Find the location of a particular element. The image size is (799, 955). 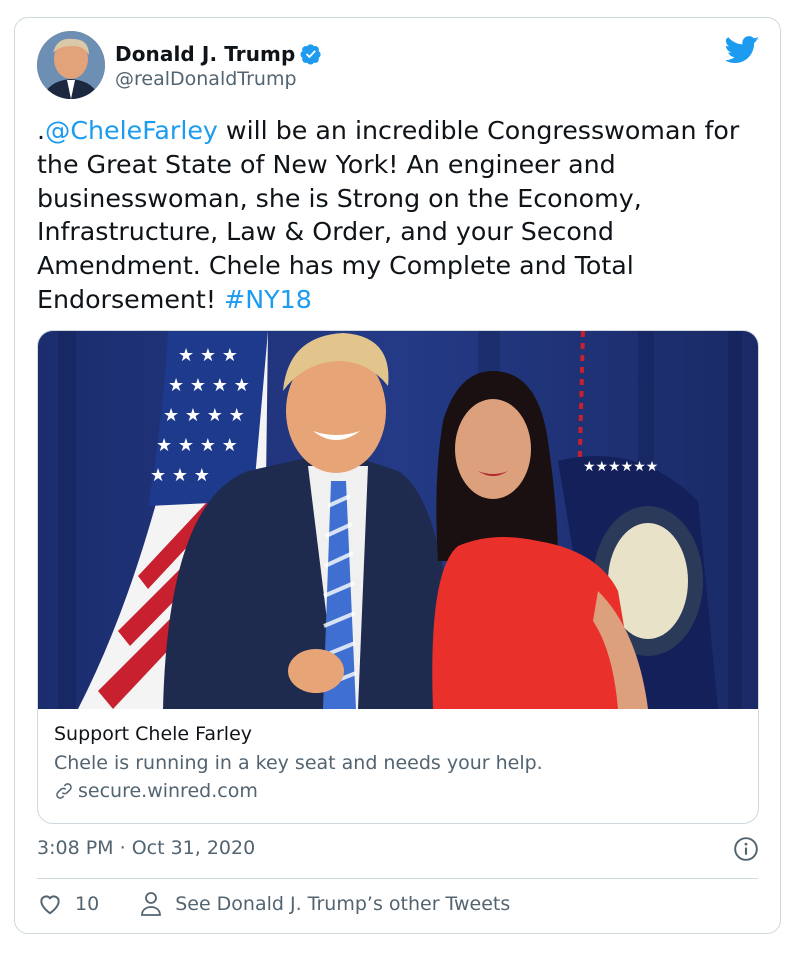

link-icon is located at coordinates (64, 791).